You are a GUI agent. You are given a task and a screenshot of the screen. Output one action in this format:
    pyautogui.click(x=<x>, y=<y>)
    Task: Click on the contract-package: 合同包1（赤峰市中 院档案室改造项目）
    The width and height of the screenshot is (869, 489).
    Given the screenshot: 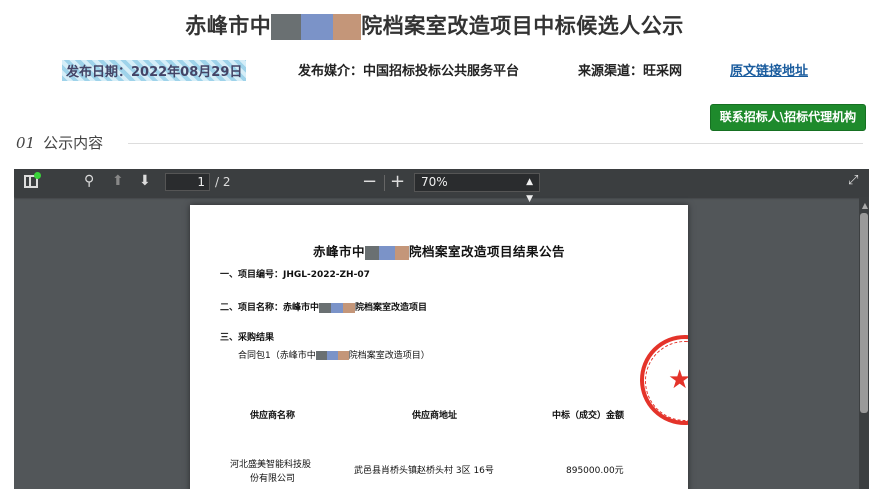 What is the action you would take?
    pyautogui.click(x=334, y=356)
    